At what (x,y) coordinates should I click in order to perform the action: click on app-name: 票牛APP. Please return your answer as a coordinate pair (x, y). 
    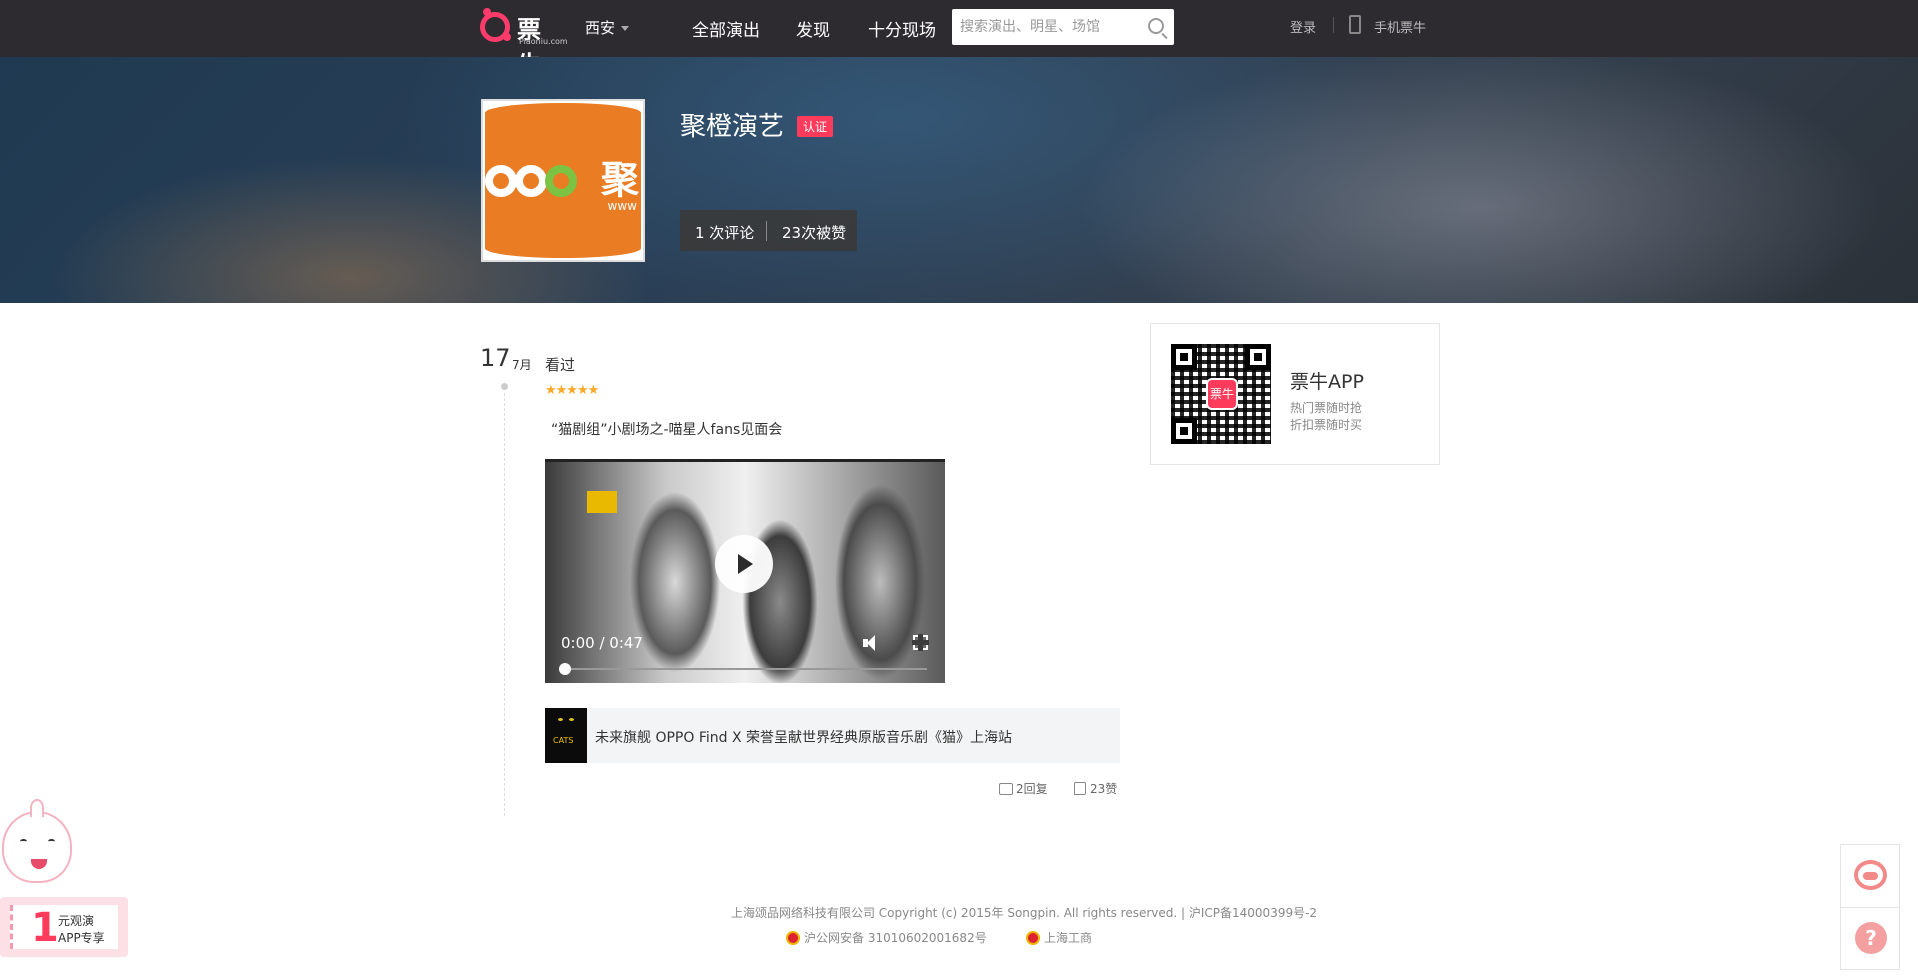
    Looking at the image, I should click on (1327, 382).